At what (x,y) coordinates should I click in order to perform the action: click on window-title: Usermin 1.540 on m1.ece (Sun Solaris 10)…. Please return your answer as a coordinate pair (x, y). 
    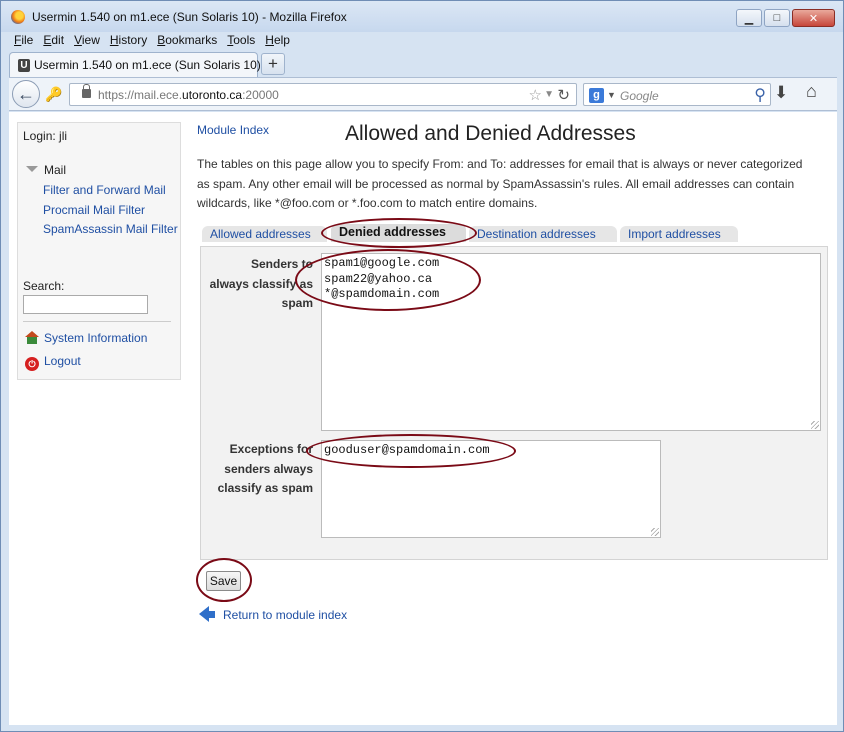
    Looking at the image, I should click on (189, 17).